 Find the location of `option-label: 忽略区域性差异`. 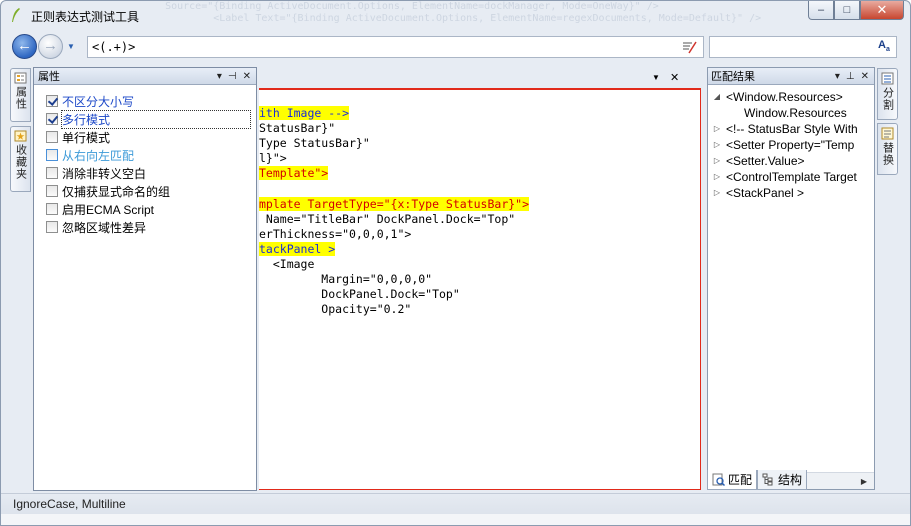

option-label: 忽略区域性差异 is located at coordinates (104, 227).